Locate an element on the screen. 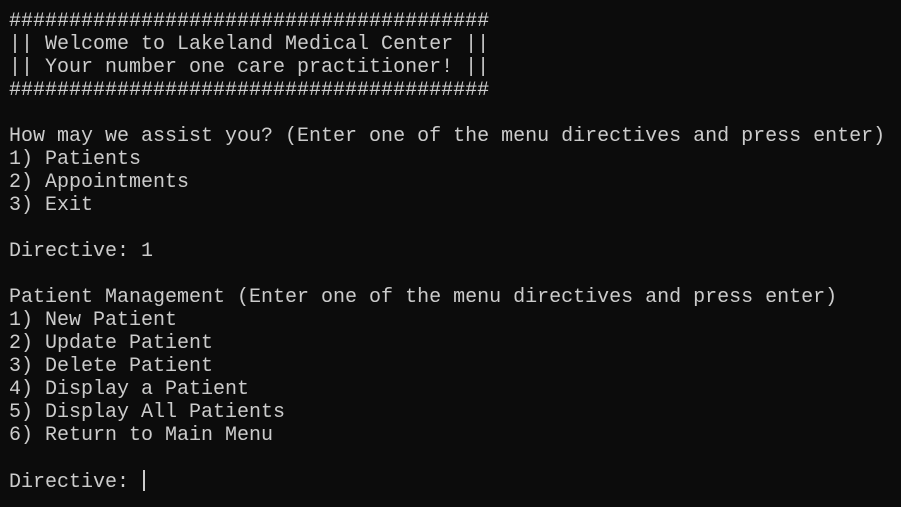 This screenshot has height=507, width=901. main-menu-item: 3) Exit is located at coordinates (51, 205).